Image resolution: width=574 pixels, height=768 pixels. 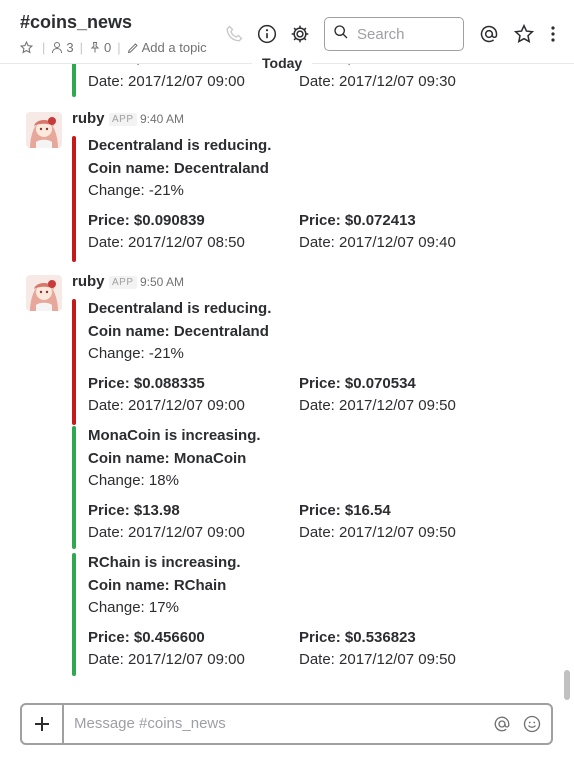 What do you see at coordinates (174, 47) in the screenshot?
I see `add-topic-link: Add a topic` at bounding box center [174, 47].